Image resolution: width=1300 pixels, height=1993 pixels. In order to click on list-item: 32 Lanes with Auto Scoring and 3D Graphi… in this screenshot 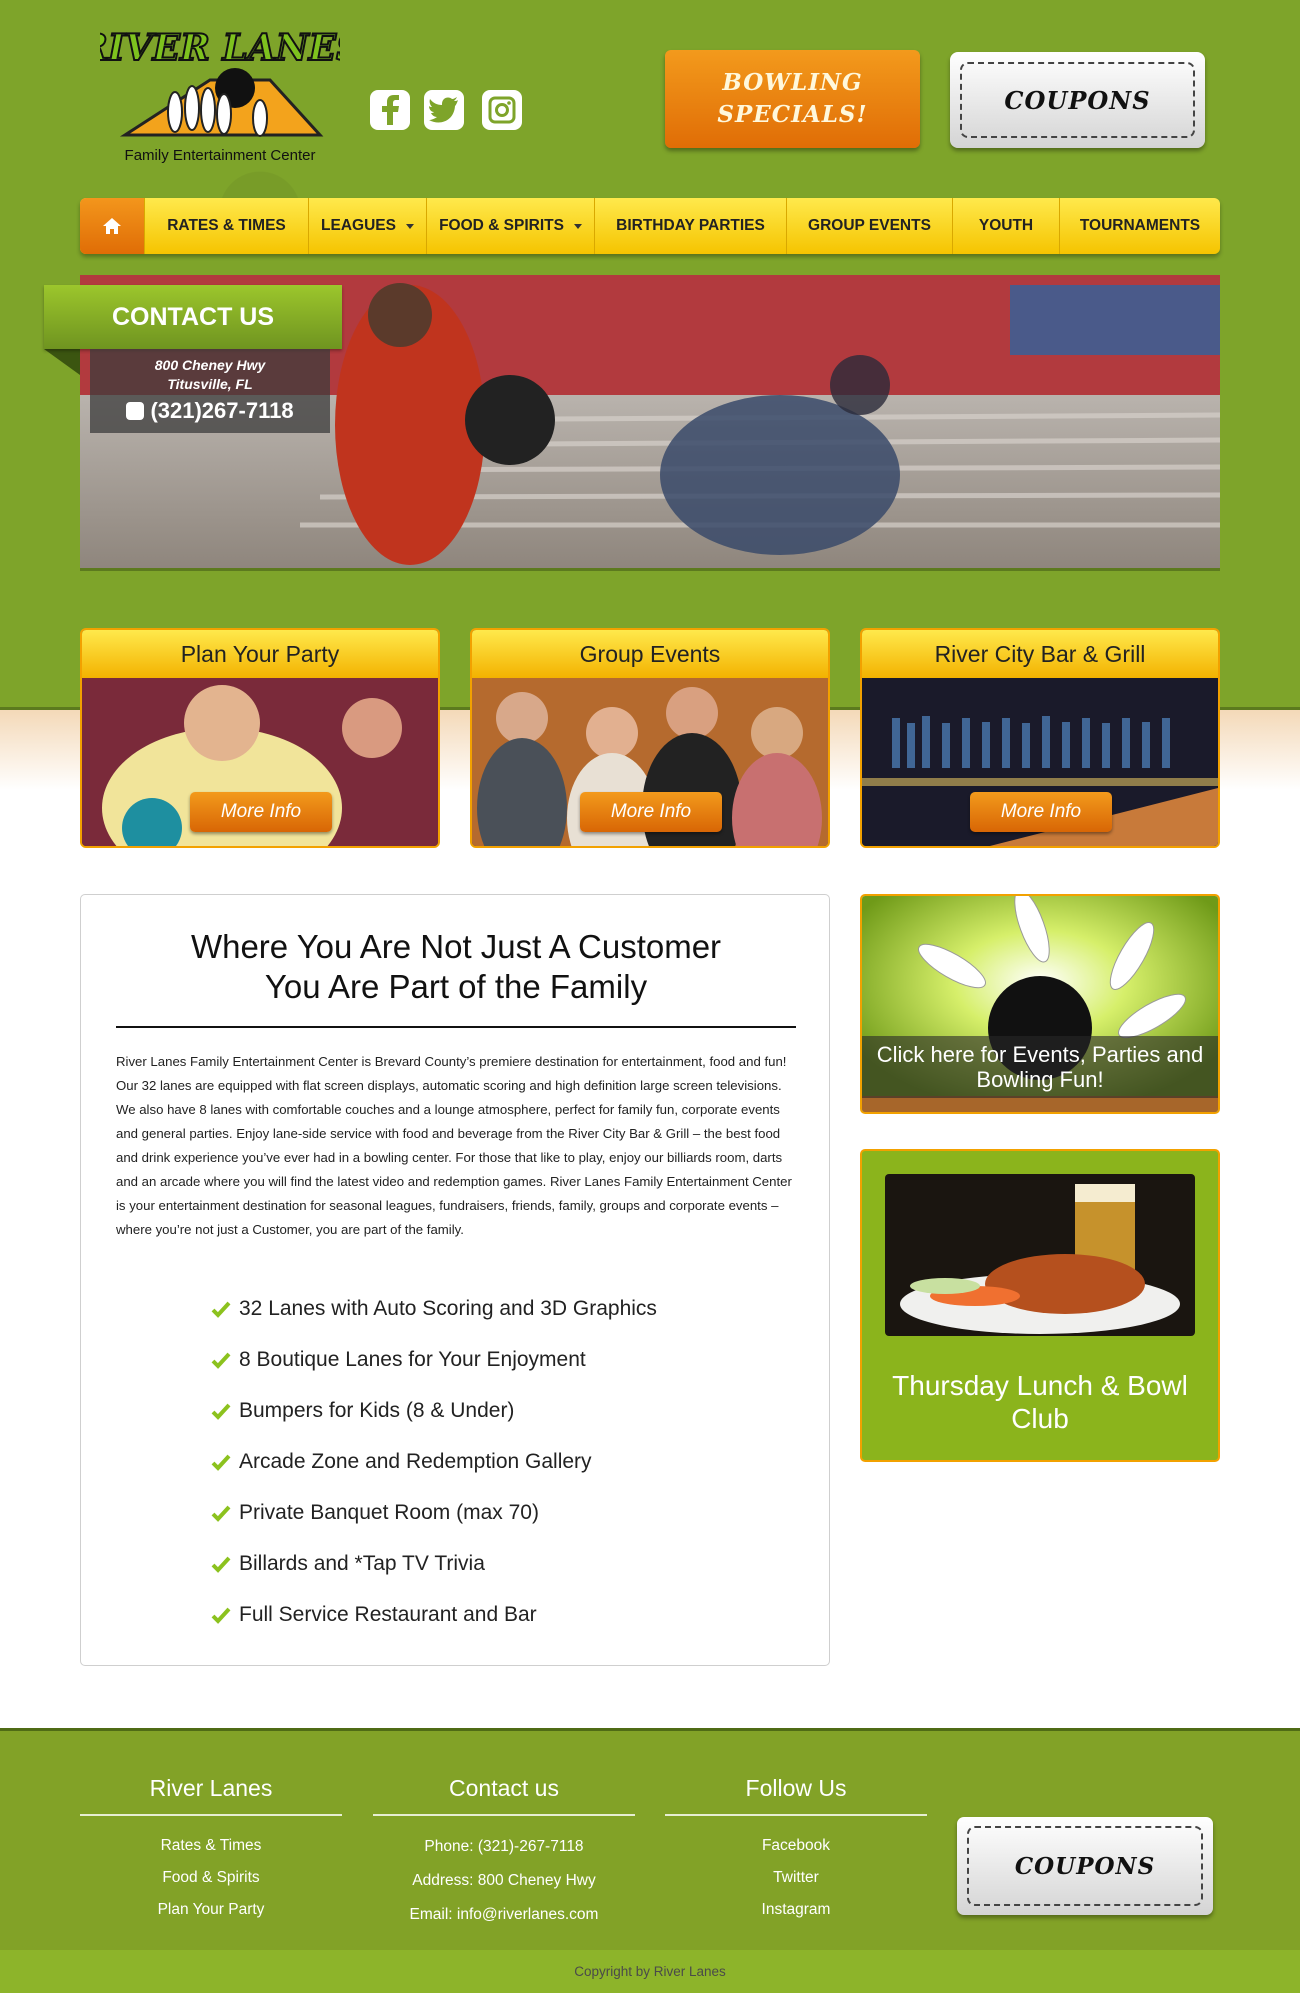, I will do `click(491, 1308)`.